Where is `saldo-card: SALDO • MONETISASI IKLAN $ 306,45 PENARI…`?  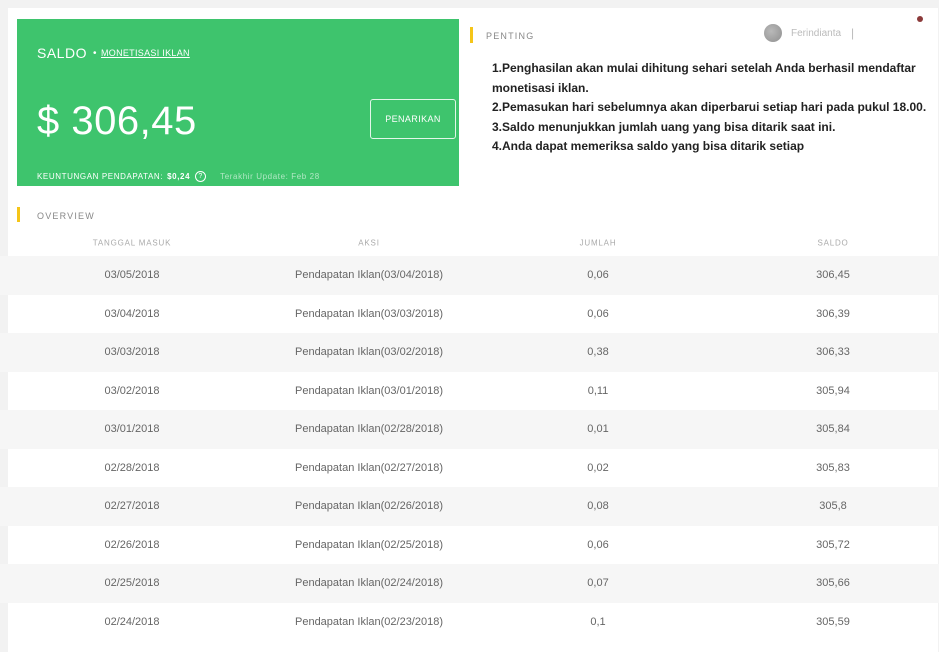 saldo-card: SALDO • MONETISASI IKLAN $ 306,45 PENARI… is located at coordinates (238, 102).